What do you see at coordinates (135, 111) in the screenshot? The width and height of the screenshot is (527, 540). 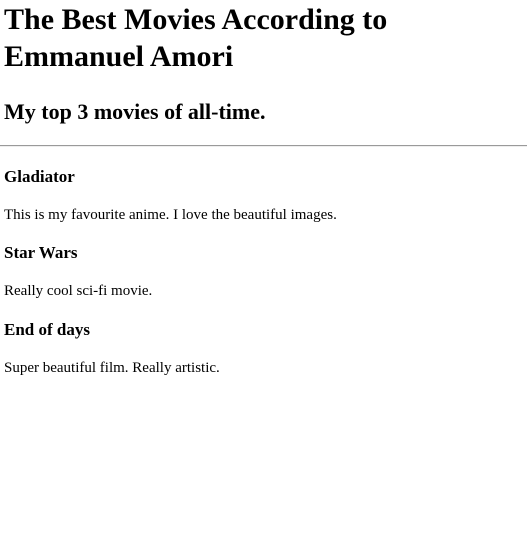 I see `page-subtitle: My top 3 movies of all-time.` at bounding box center [135, 111].